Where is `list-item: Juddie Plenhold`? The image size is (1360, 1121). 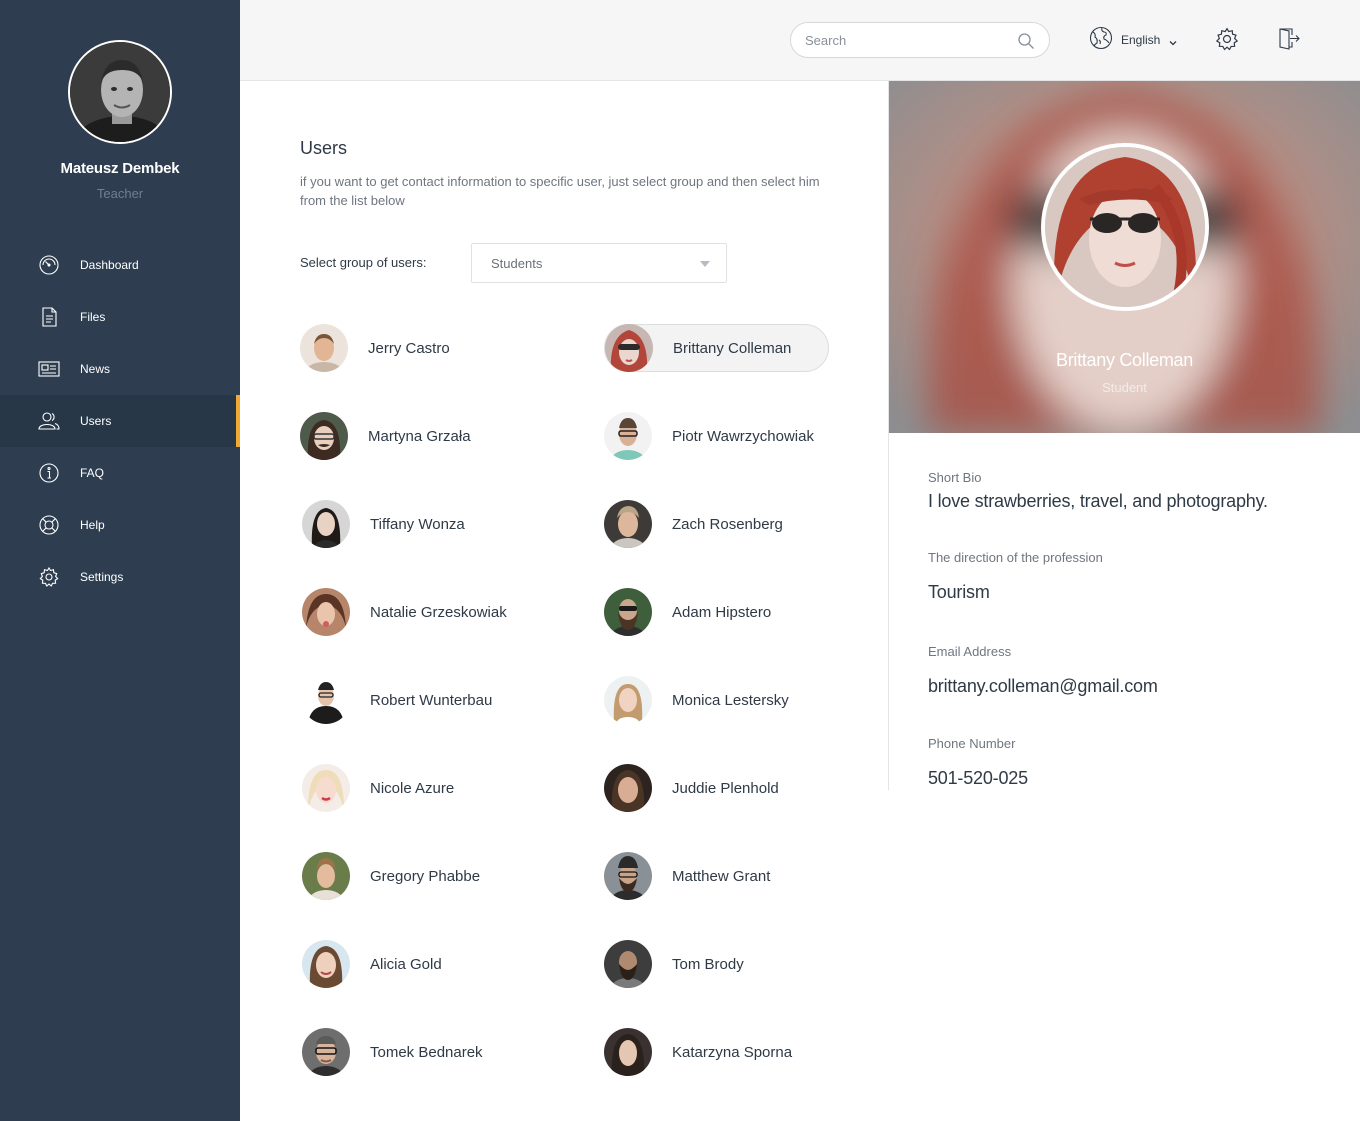 list-item: Juddie Plenhold is located at coordinates (691, 788).